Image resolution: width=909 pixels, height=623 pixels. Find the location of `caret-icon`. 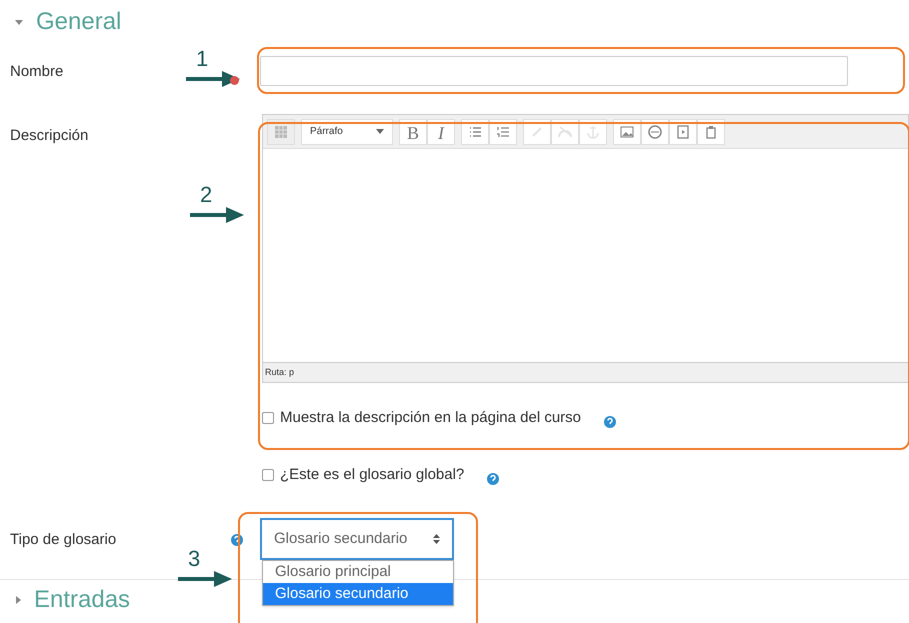

caret-icon is located at coordinates (380, 131).